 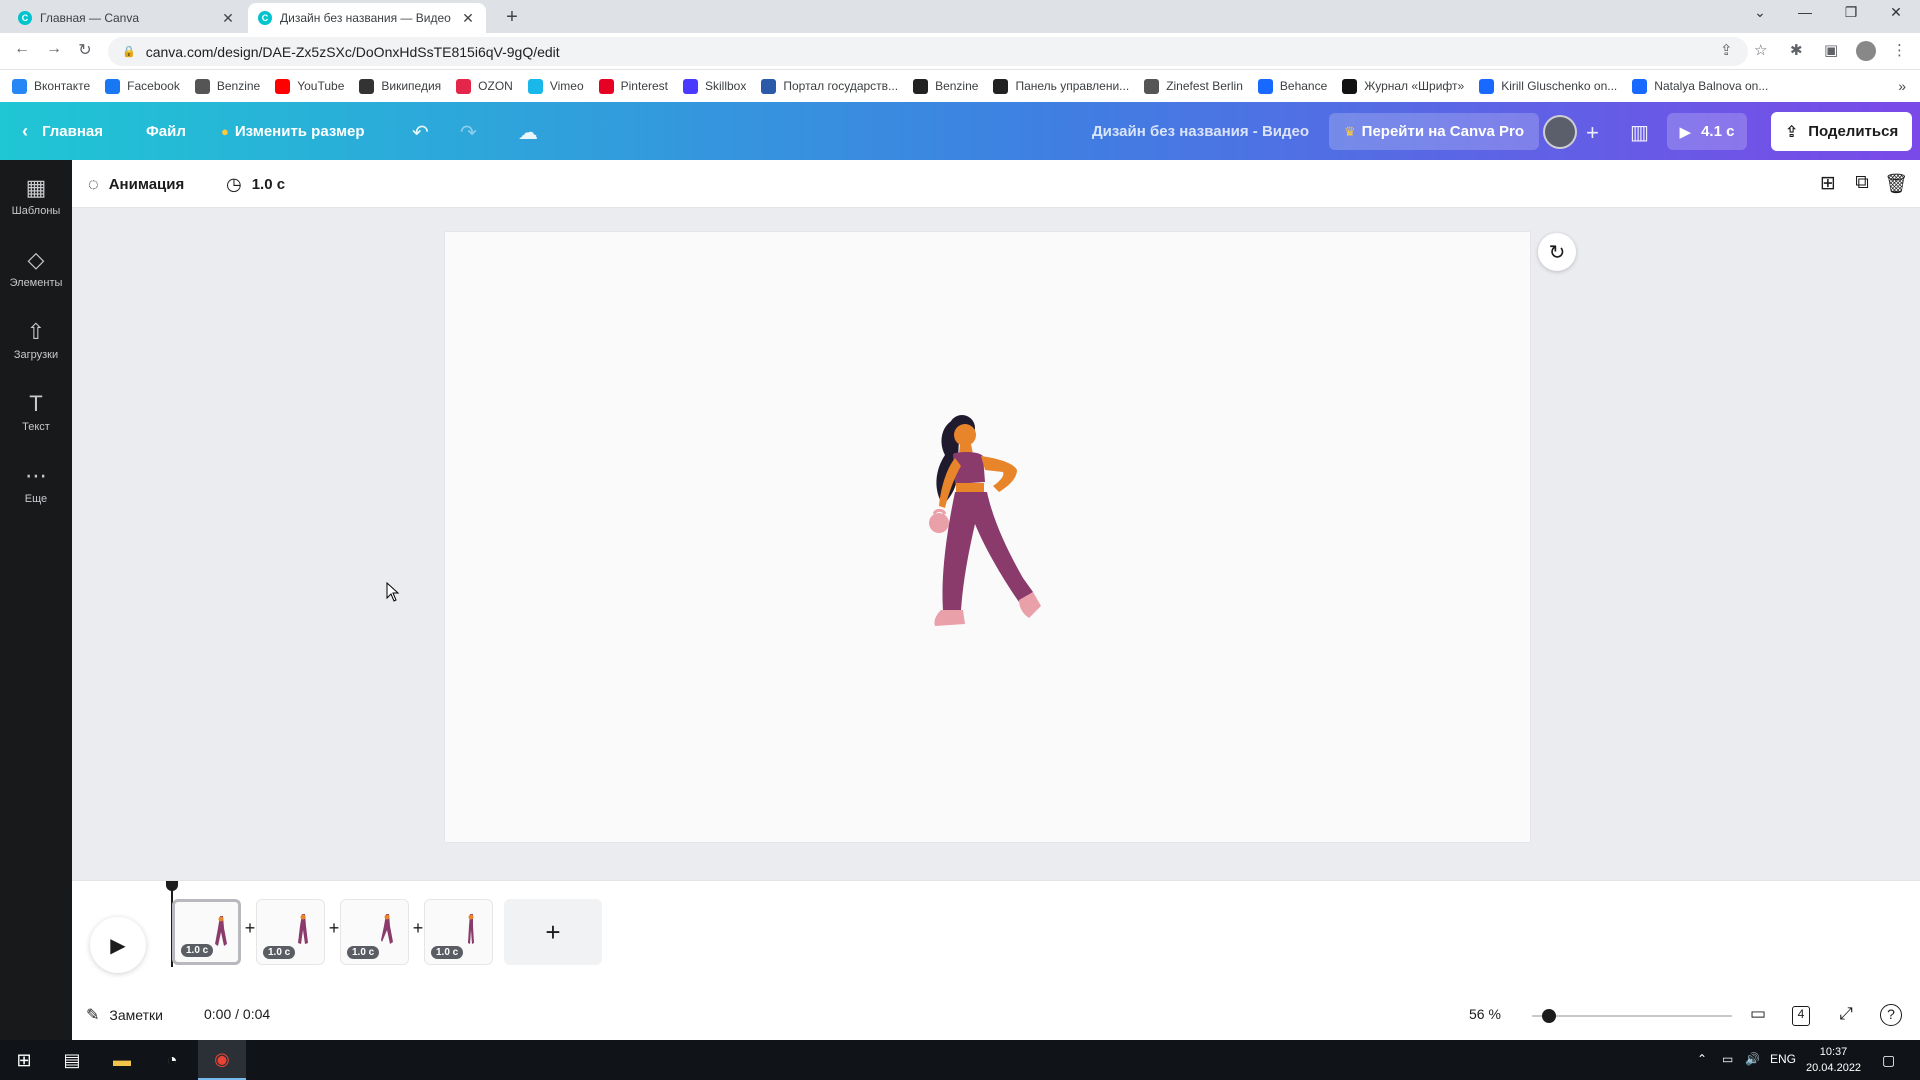 I want to click on zoom-slider, so click(x=1632, y=1016).